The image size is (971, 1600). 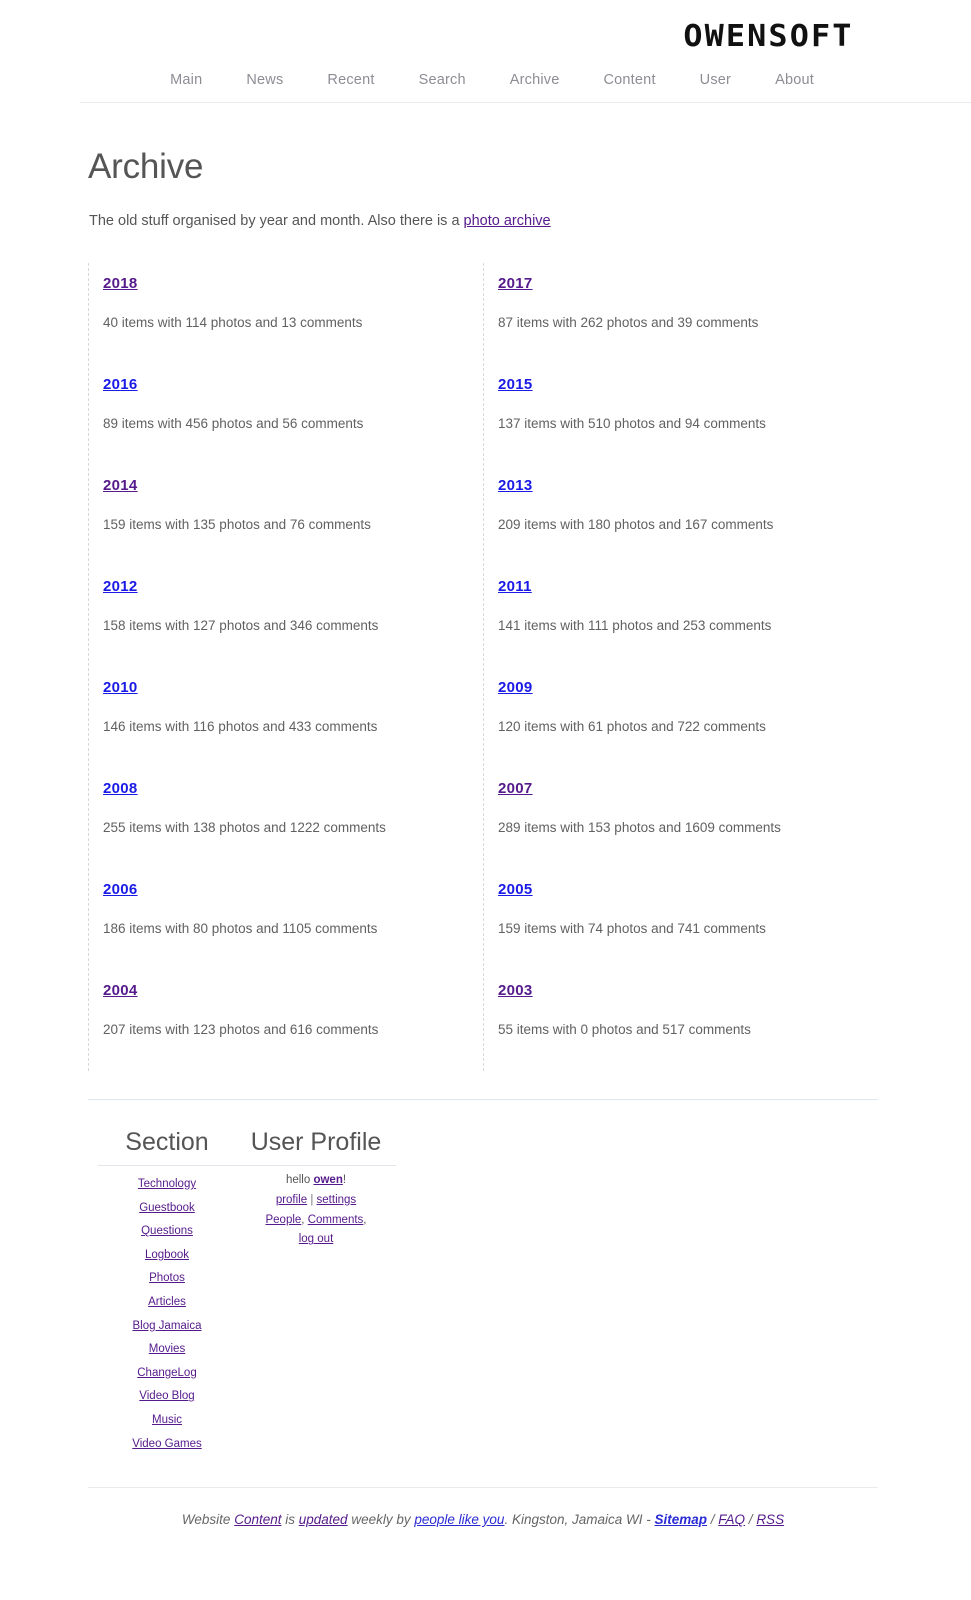 I want to click on page-title: Archive, so click(x=146, y=166).